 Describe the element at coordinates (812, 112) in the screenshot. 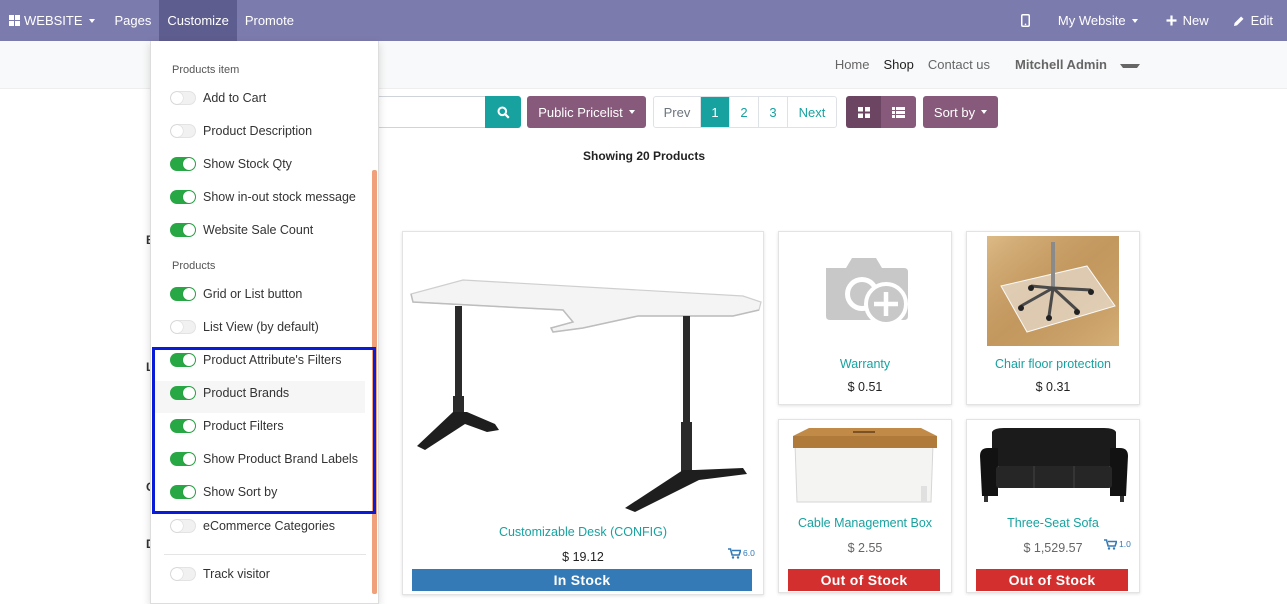

I see `pager-next: Next` at that location.